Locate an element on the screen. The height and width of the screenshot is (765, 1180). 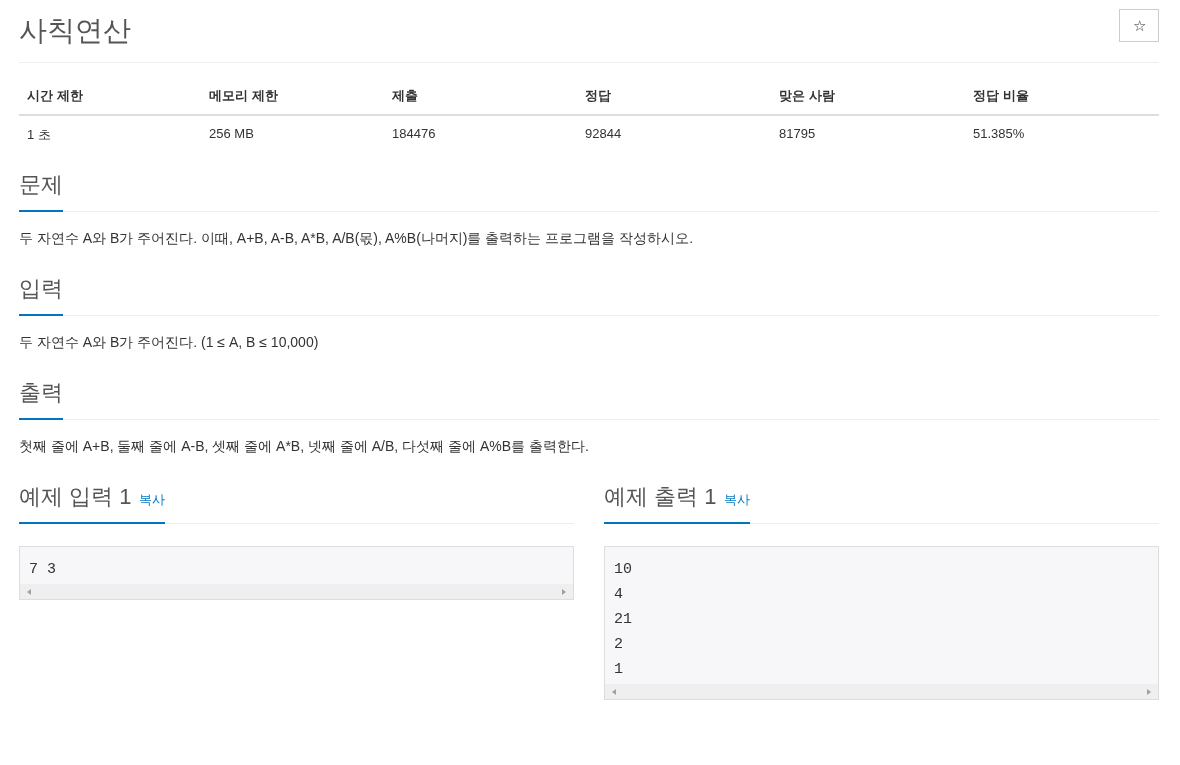
star-button: ☆ is located at coordinates (1139, 25).